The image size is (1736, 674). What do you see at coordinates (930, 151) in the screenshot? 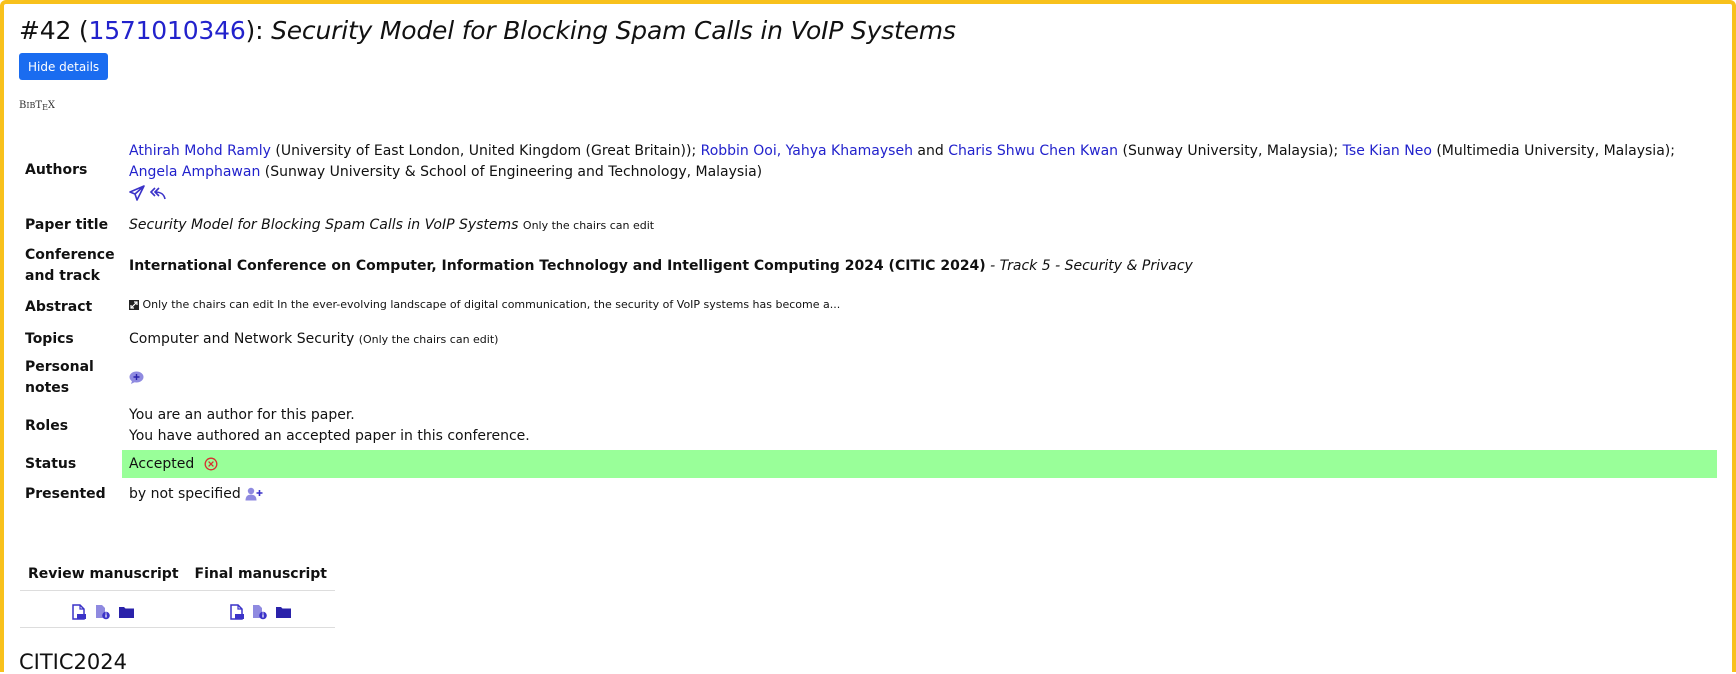
I see `author-affiliation: and` at bounding box center [930, 151].